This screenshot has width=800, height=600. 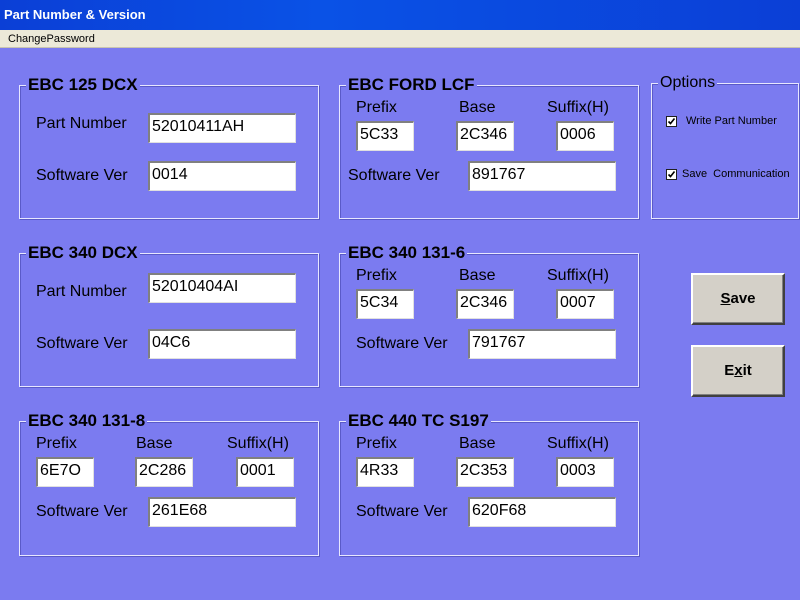 I want to click on group-title: EBC 440 TC S197, so click(x=418, y=421).